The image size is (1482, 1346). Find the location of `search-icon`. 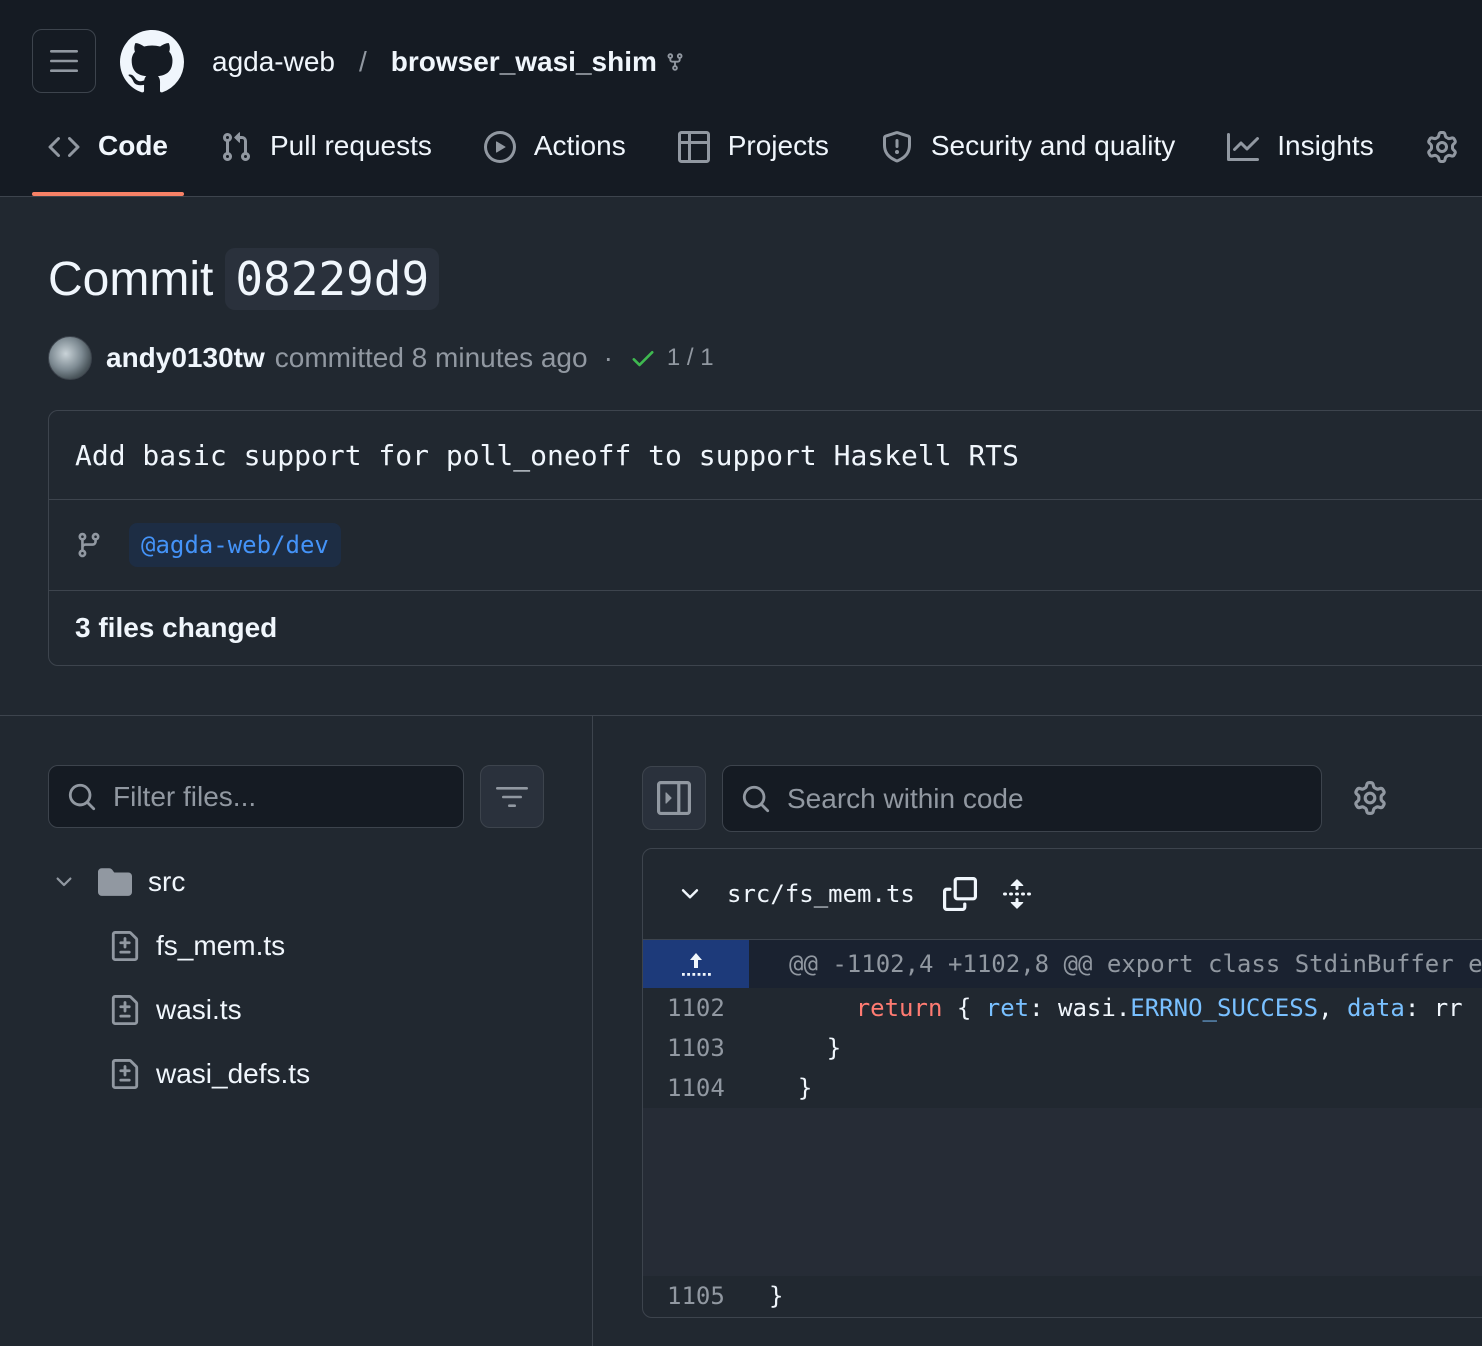

search-icon is located at coordinates (82, 797).